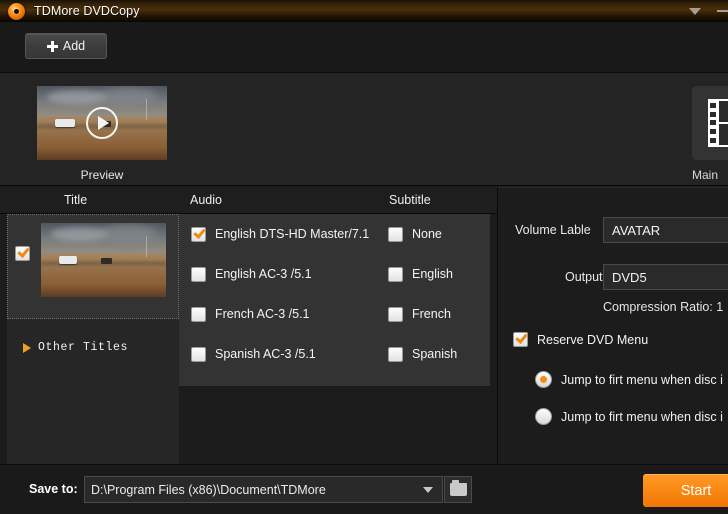 The width and height of the screenshot is (728, 514). I want to click on subtitle-item: French, so click(422, 314).